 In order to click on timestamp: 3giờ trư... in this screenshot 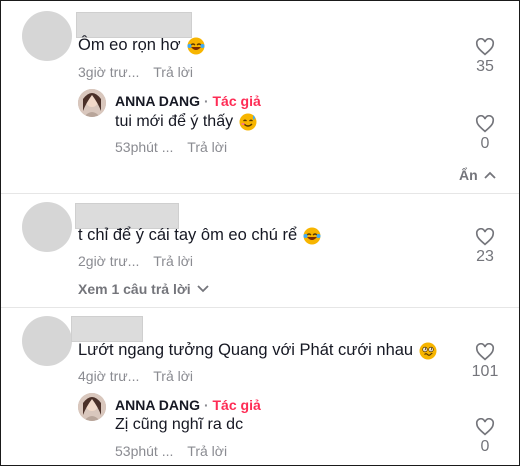, I will do `click(109, 72)`.